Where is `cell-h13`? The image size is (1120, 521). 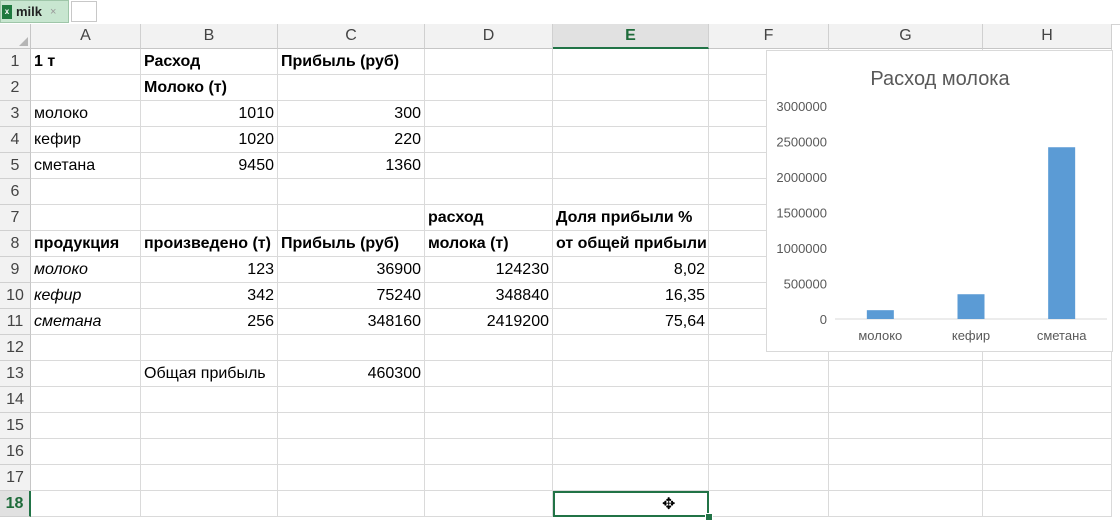
cell-h13 is located at coordinates (1047, 374).